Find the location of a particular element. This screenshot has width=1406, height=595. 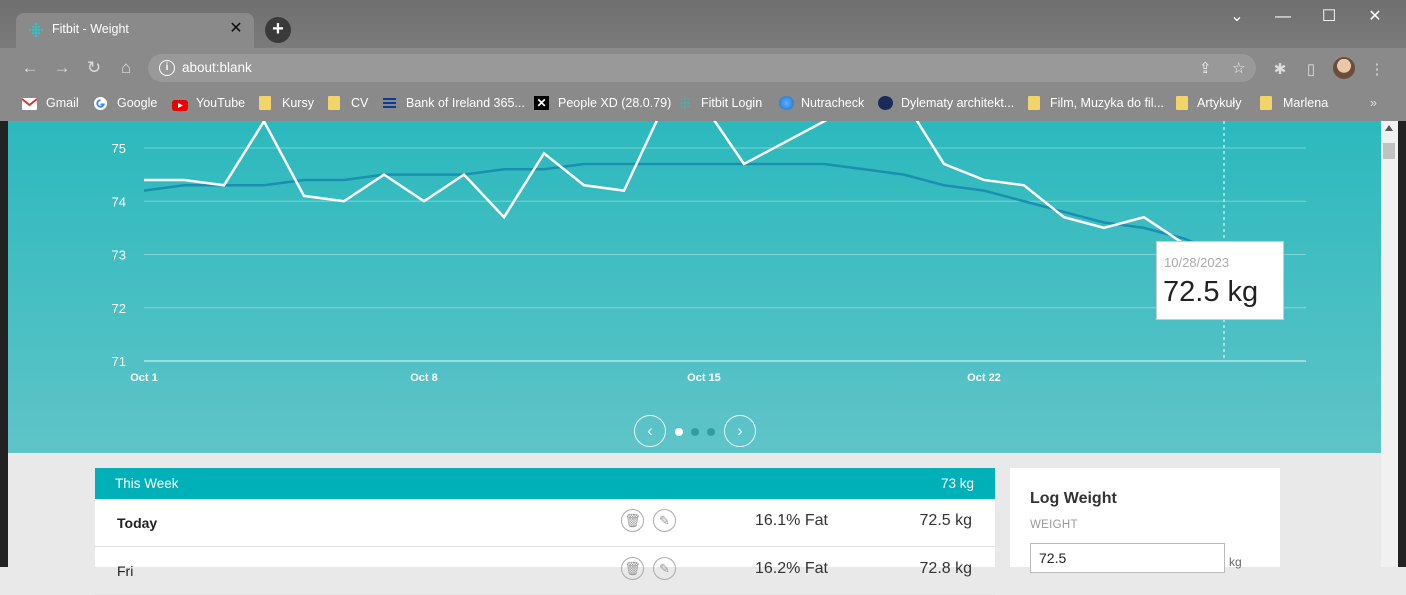

youtube-icon is located at coordinates (180, 105).